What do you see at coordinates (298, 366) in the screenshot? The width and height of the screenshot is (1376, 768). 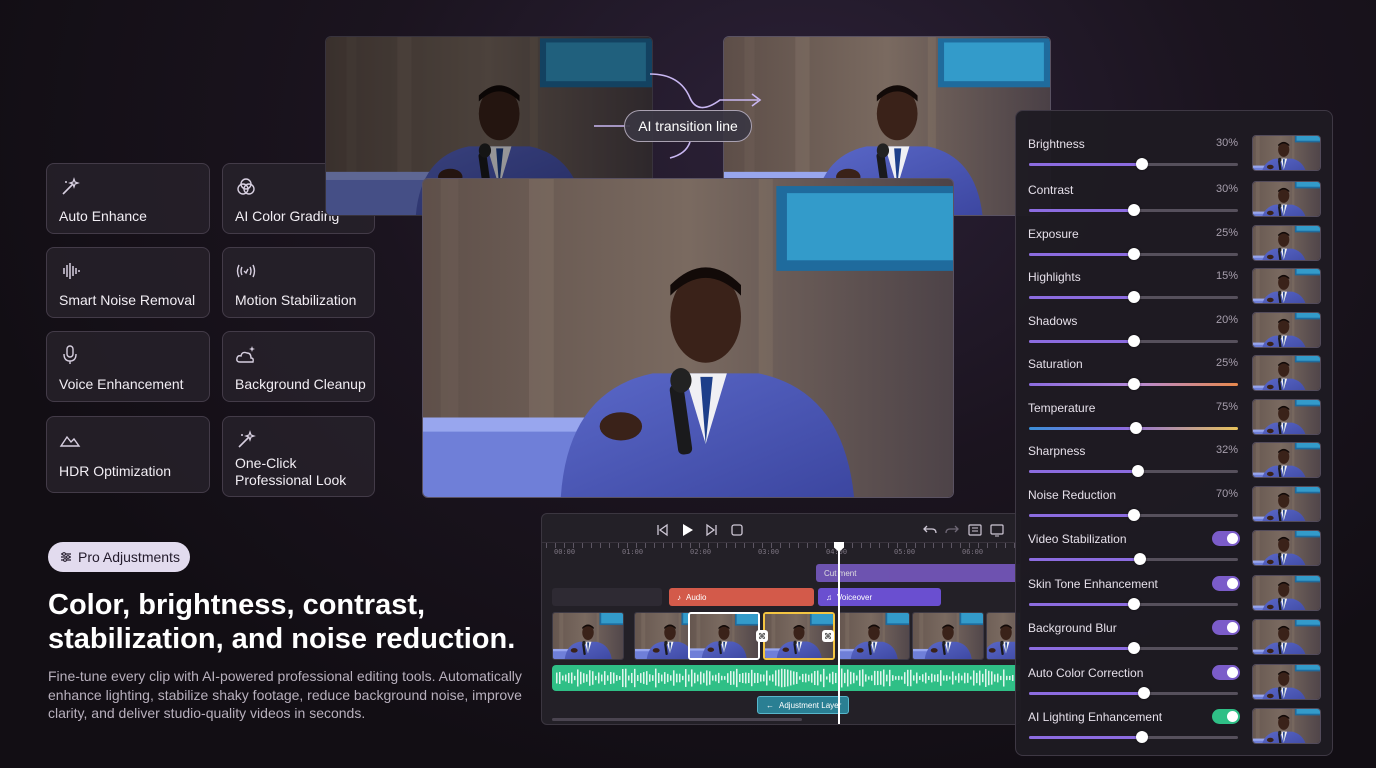 I see `feature-card-background-cleanup: Background Cleanup` at bounding box center [298, 366].